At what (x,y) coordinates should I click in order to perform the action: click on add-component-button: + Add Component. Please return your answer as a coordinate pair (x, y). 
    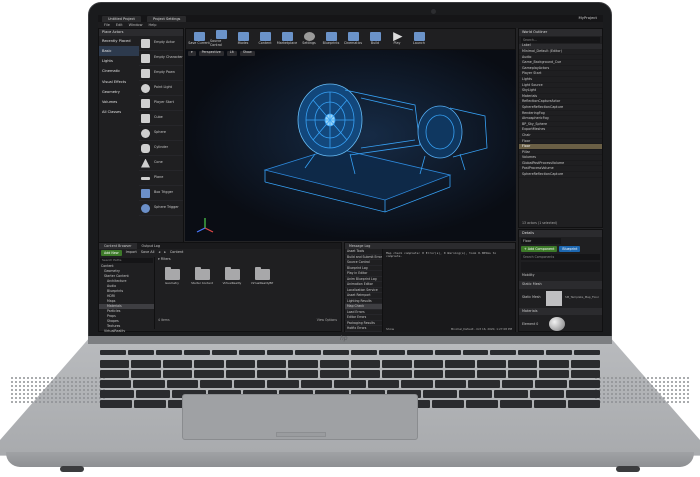
    Looking at the image, I should click on (539, 249).